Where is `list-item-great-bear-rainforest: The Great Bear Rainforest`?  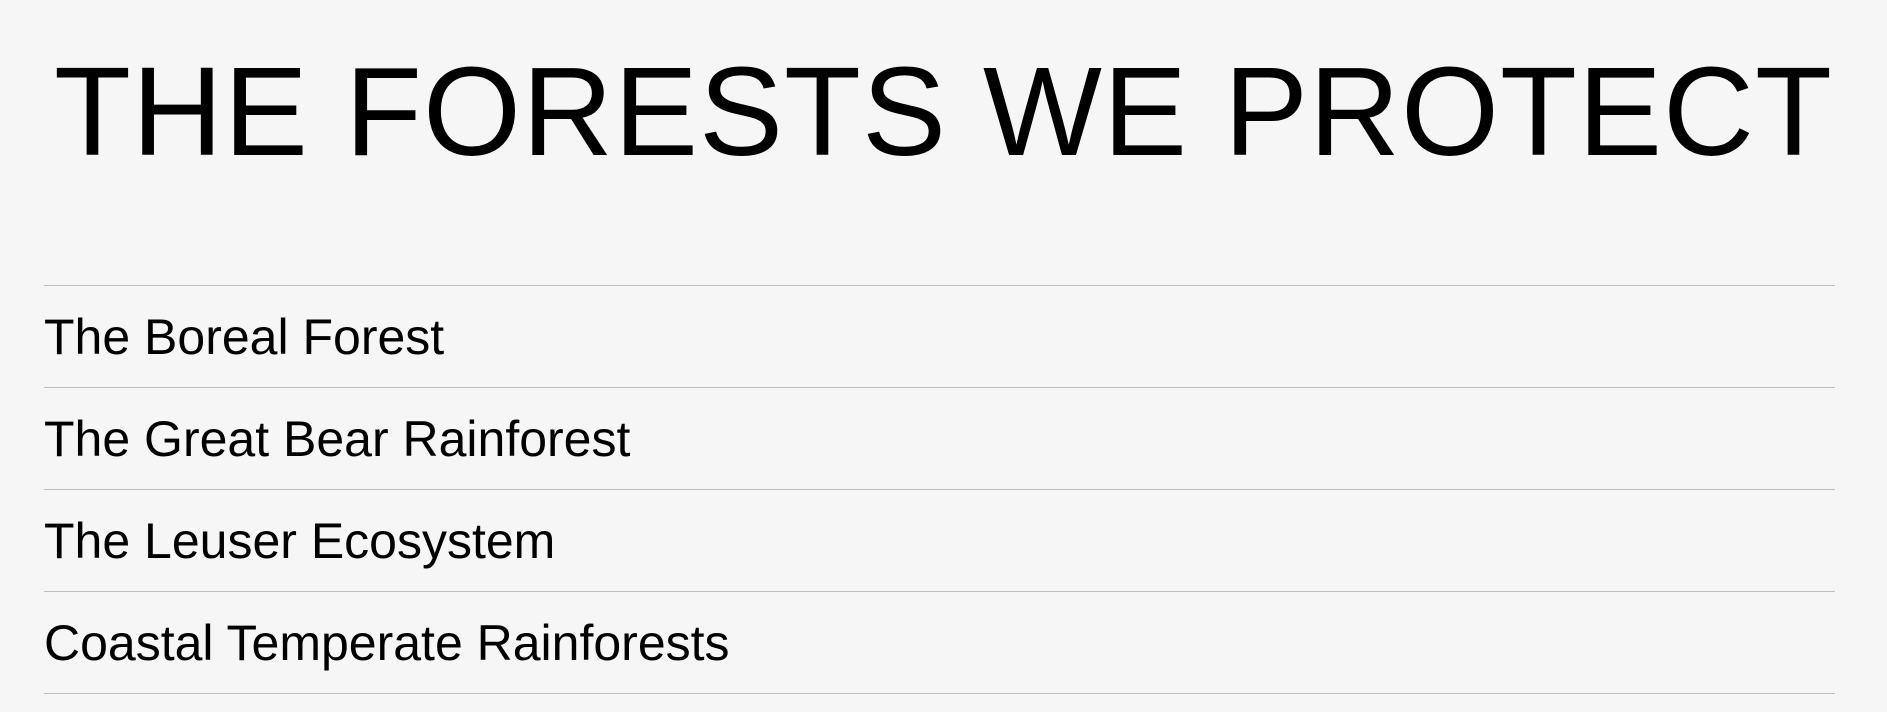
list-item-great-bear-rainforest: The Great Bear Rainforest is located at coordinates (939, 439).